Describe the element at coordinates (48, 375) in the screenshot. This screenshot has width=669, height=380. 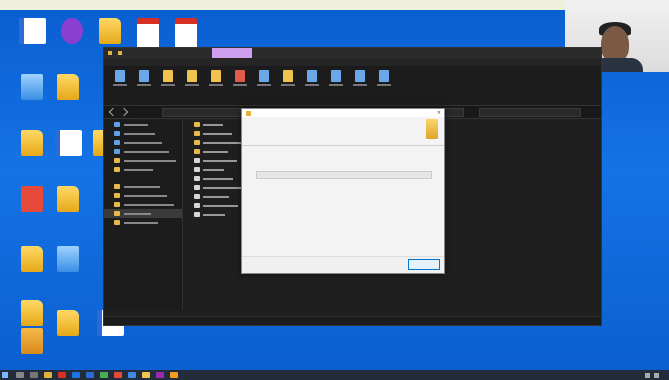
I see `file-explorer-taskbar-icon` at that location.